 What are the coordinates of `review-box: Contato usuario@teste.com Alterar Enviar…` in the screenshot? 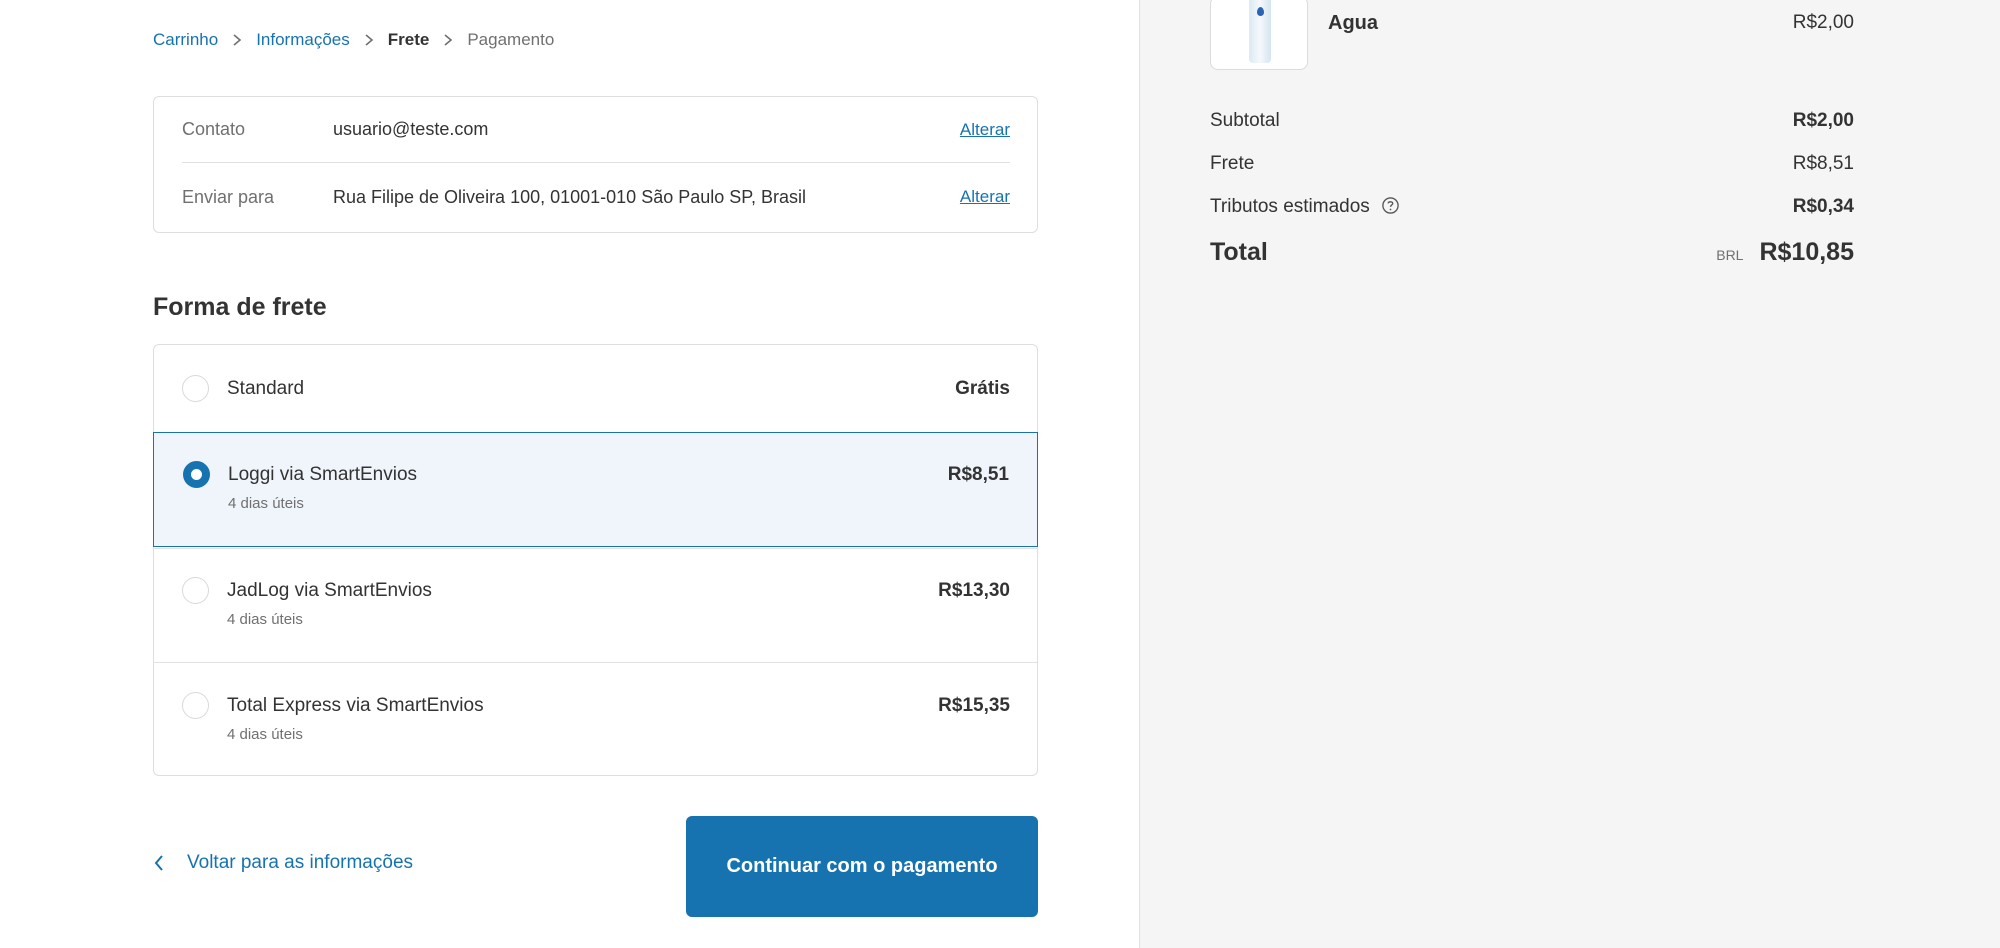 It's located at (595, 164).